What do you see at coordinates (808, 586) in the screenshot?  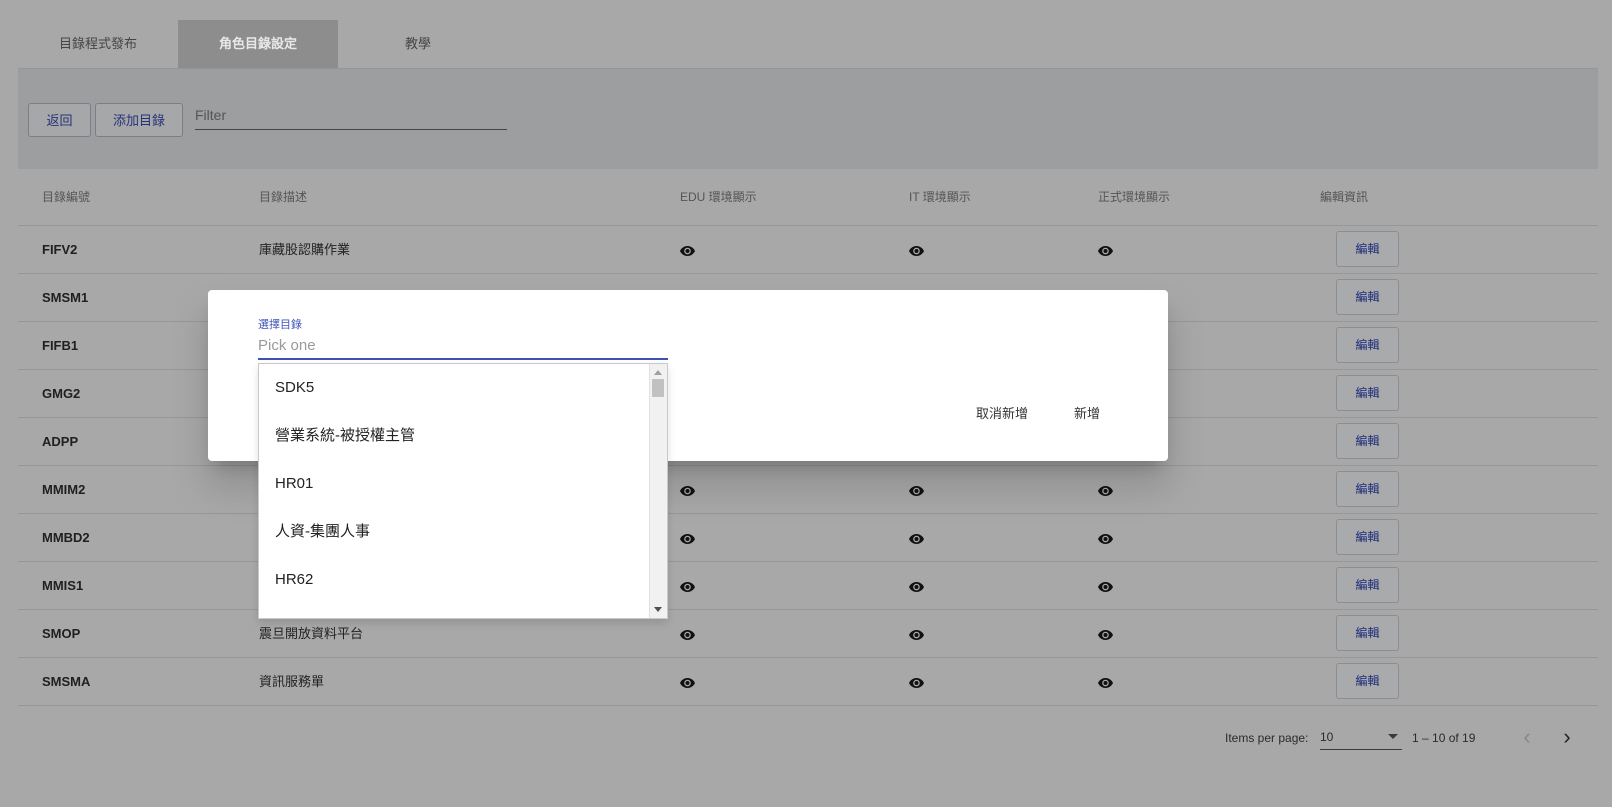 I see `table-row: MMIS1 編輯` at bounding box center [808, 586].